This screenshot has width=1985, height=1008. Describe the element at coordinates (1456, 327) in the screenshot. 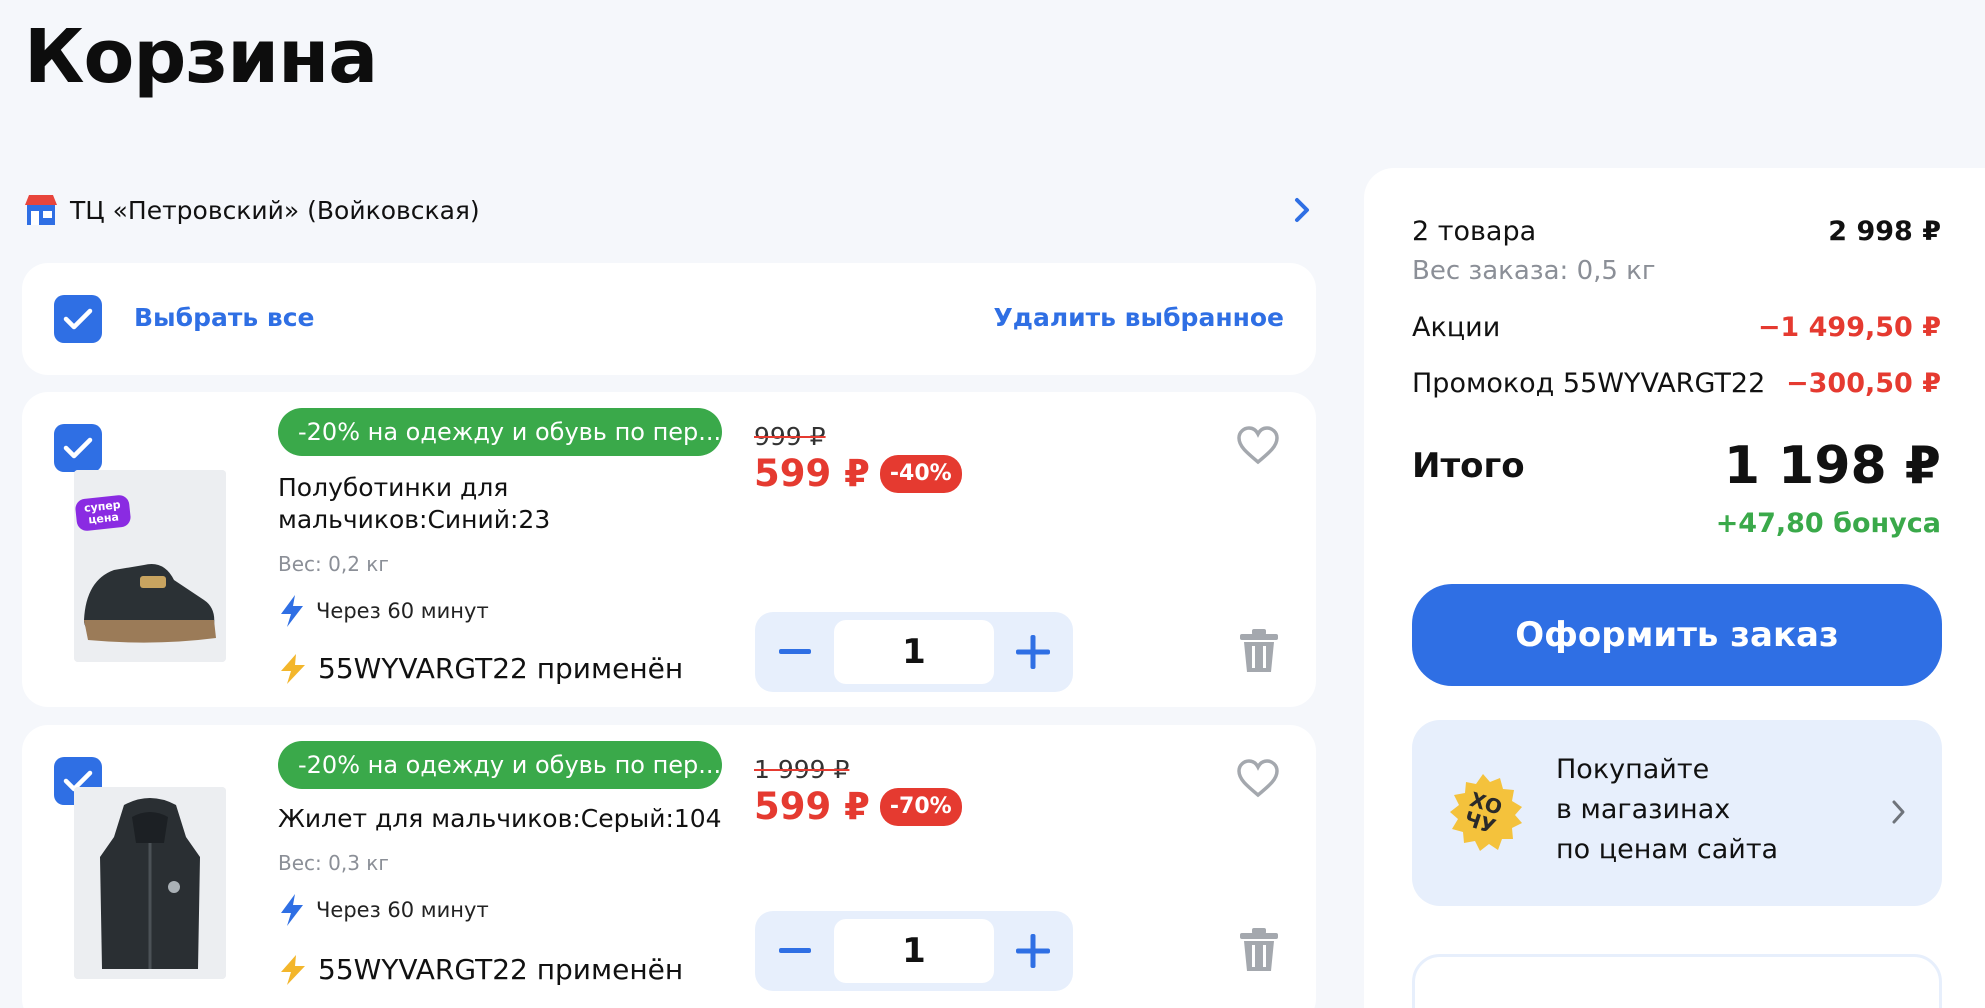

I see `promos-label: Акции` at that location.